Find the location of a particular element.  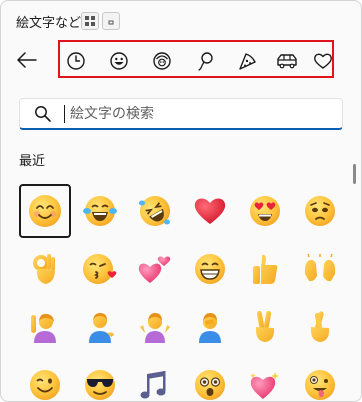

emoji-zany-face is located at coordinates (320, 379).